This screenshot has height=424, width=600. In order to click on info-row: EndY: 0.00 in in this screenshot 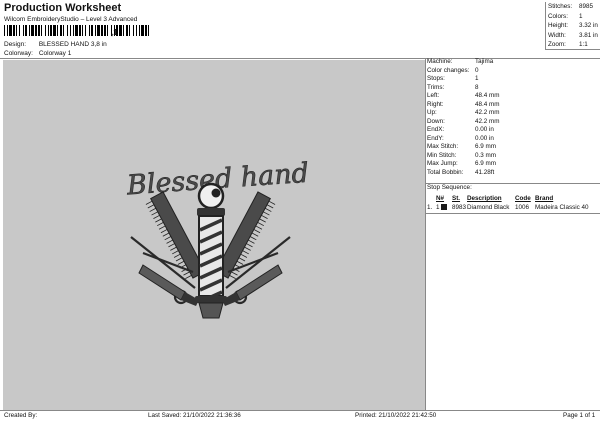, I will do `click(460, 138)`.